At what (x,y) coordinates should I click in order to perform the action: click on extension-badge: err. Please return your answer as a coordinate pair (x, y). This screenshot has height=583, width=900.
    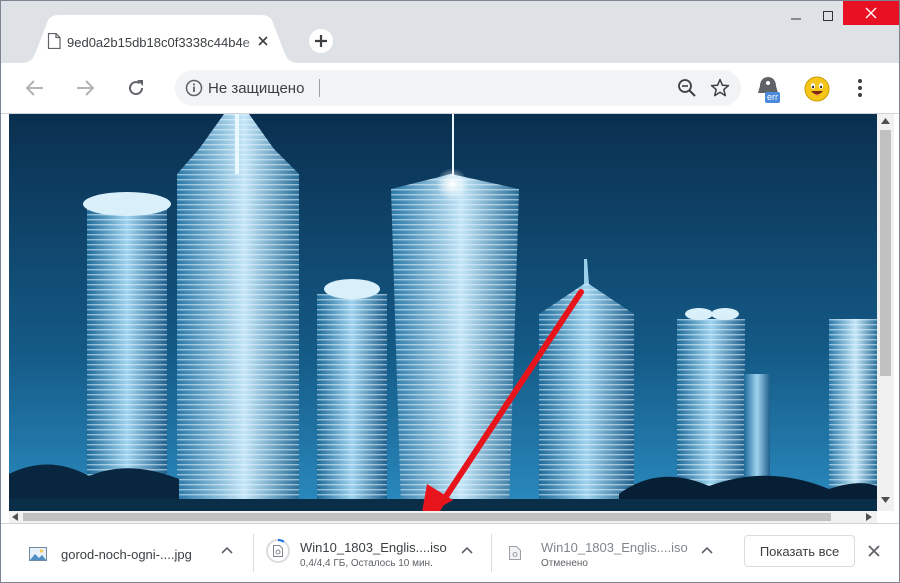
    Looking at the image, I should click on (772, 97).